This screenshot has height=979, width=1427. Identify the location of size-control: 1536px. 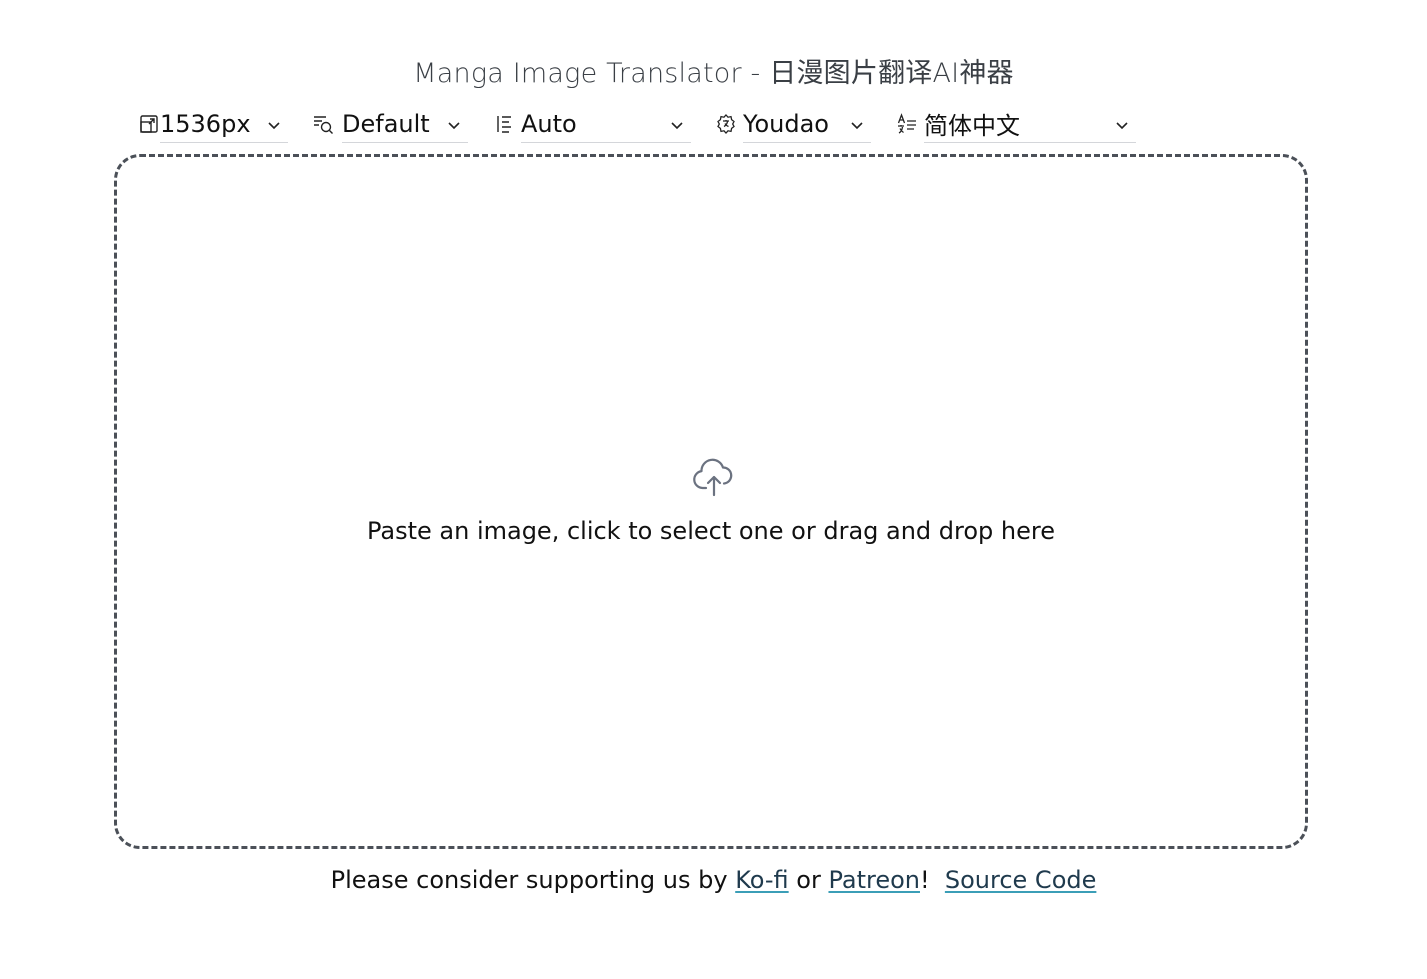
(213, 124).